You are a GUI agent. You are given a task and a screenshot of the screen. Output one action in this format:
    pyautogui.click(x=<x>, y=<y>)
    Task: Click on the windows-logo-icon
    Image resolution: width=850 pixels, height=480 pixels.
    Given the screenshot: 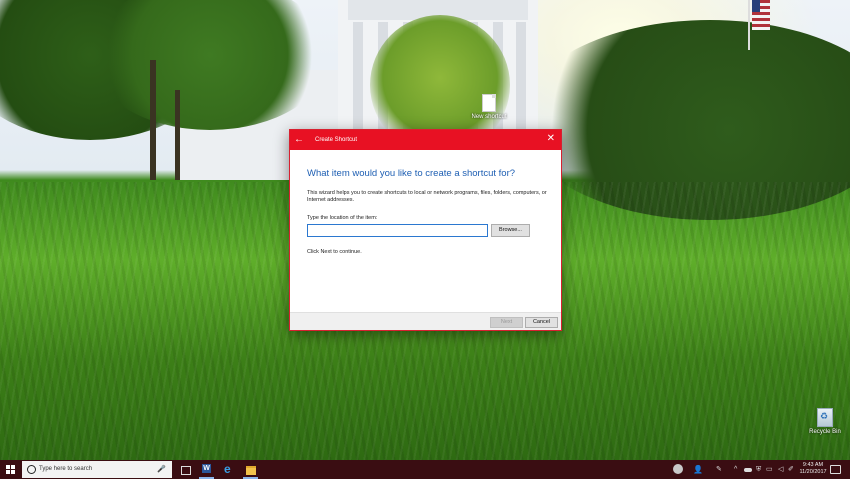 What is the action you would take?
    pyautogui.click(x=11, y=469)
    